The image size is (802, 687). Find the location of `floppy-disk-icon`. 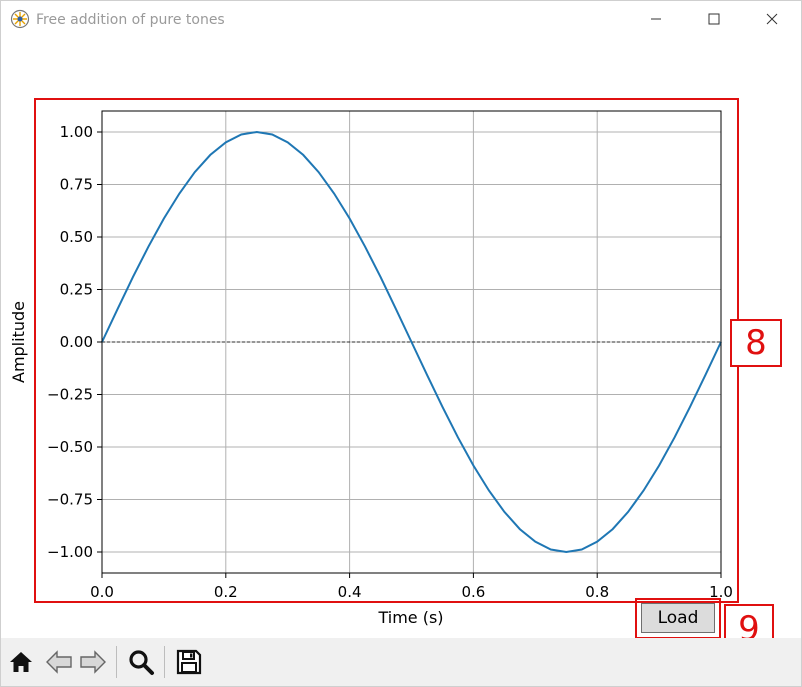

floppy-disk-icon is located at coordinates (189, 662).